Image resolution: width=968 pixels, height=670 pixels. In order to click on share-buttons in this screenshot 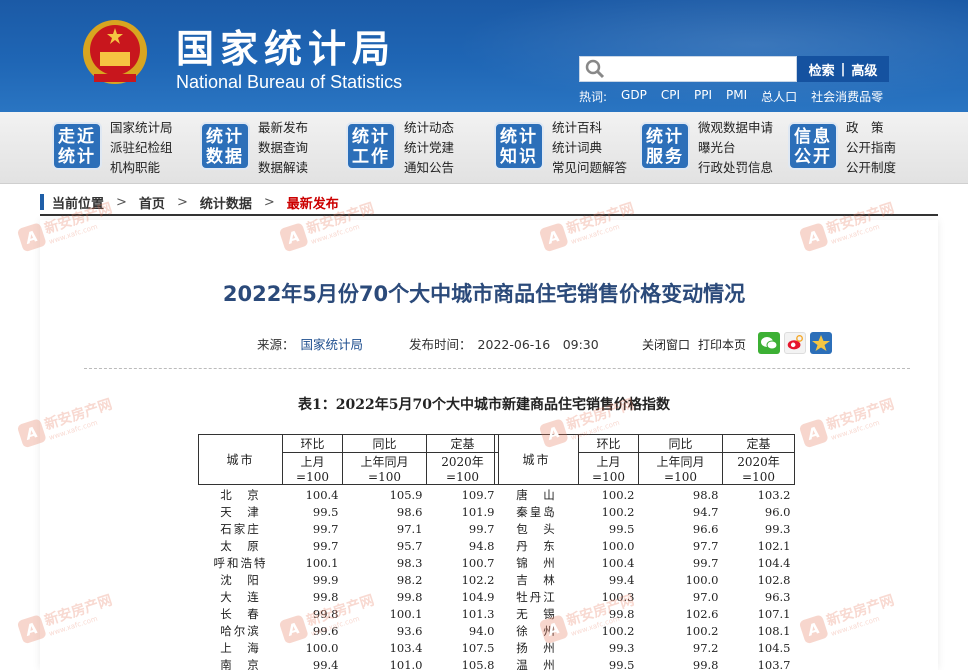, I will do `click(795, 343)`.